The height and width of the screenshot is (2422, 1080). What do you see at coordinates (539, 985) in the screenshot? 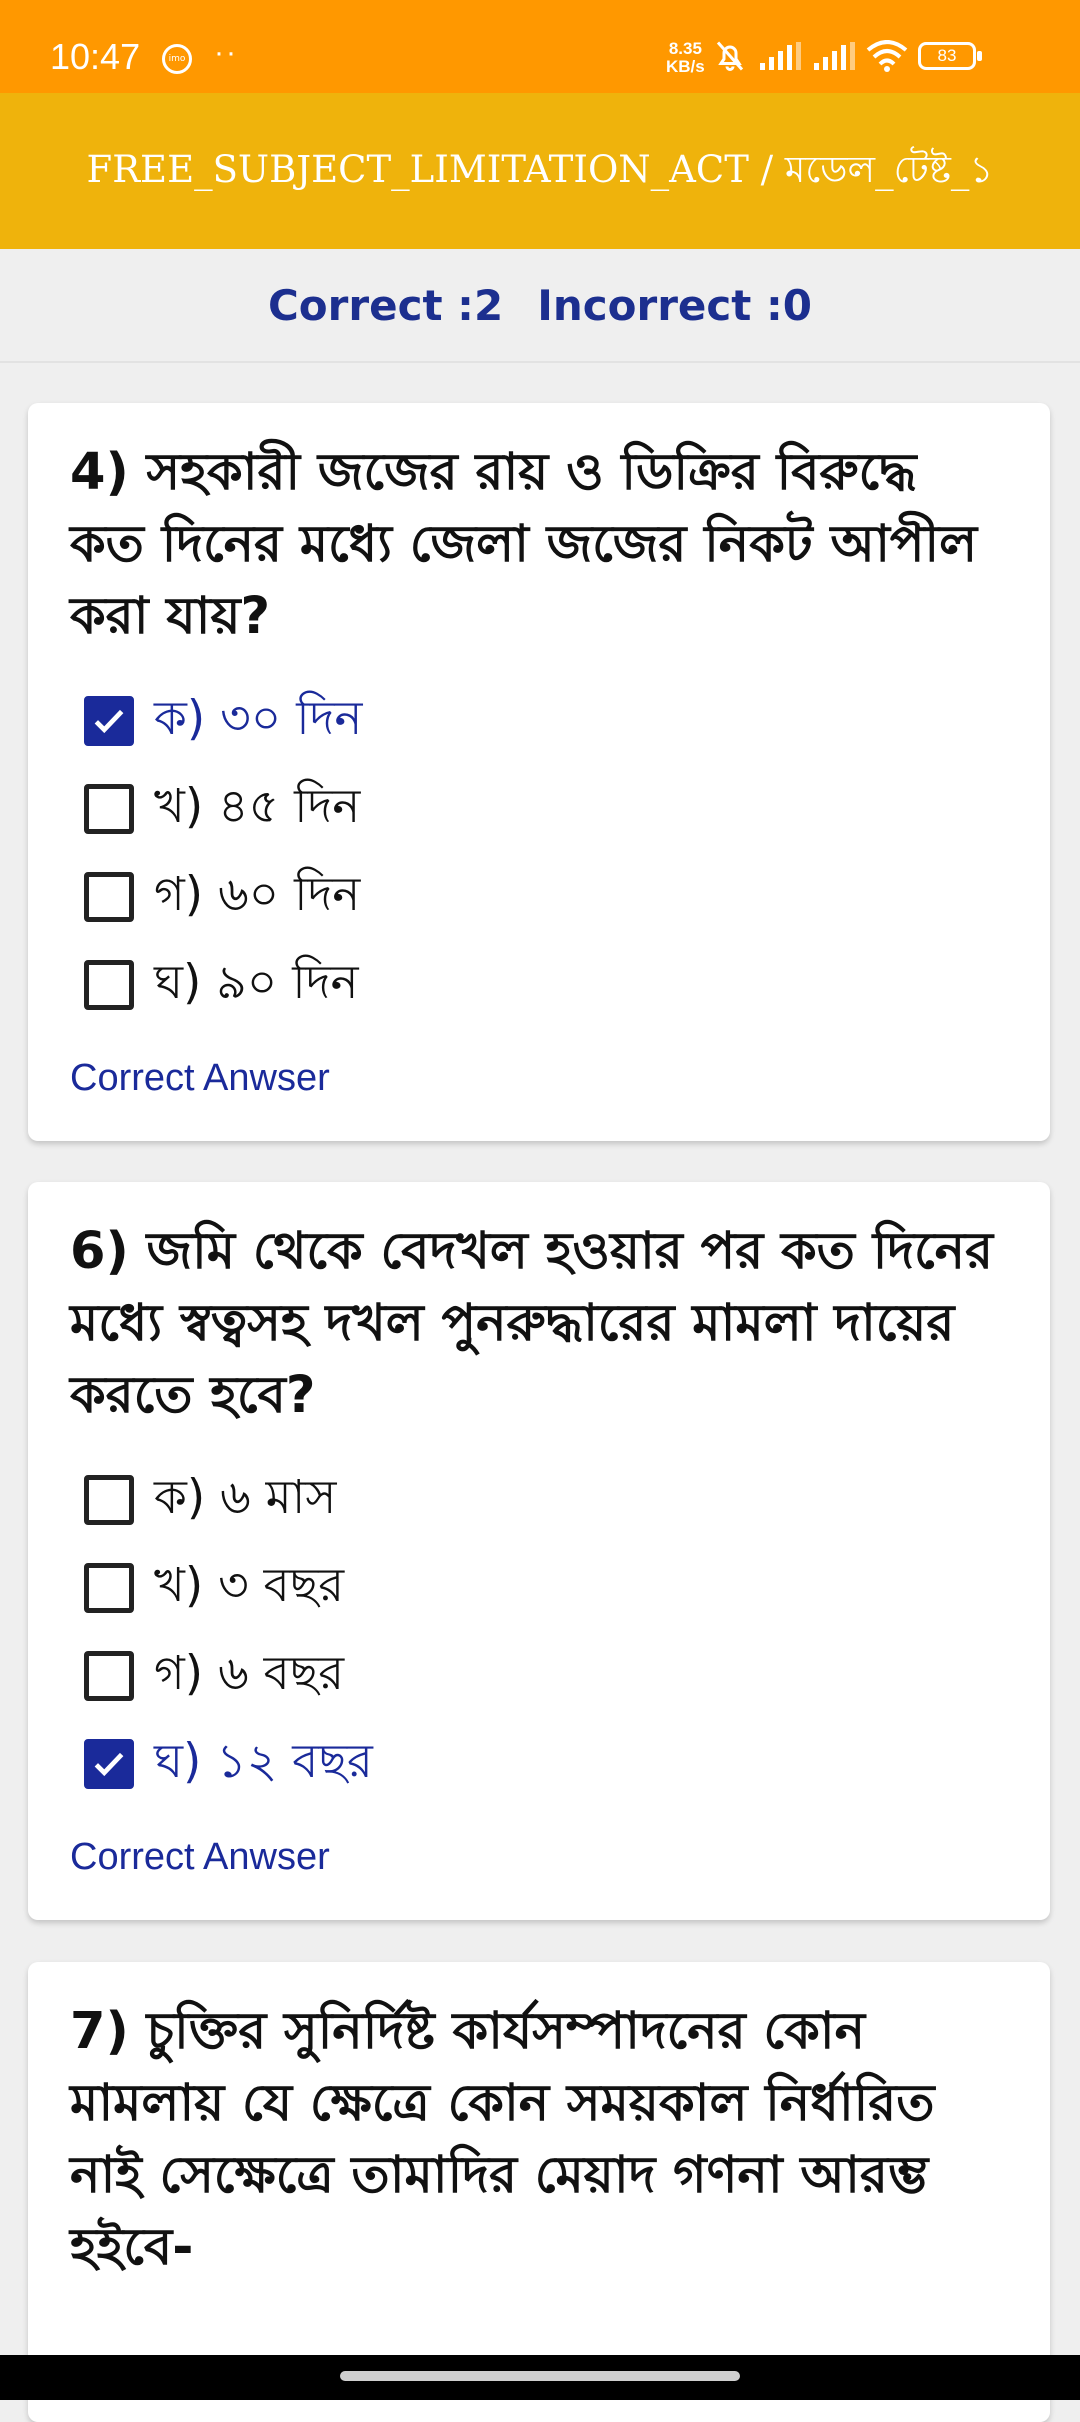
I see `option-item: ঘ) ৯০ দিন` at bounding box center [539, 985].